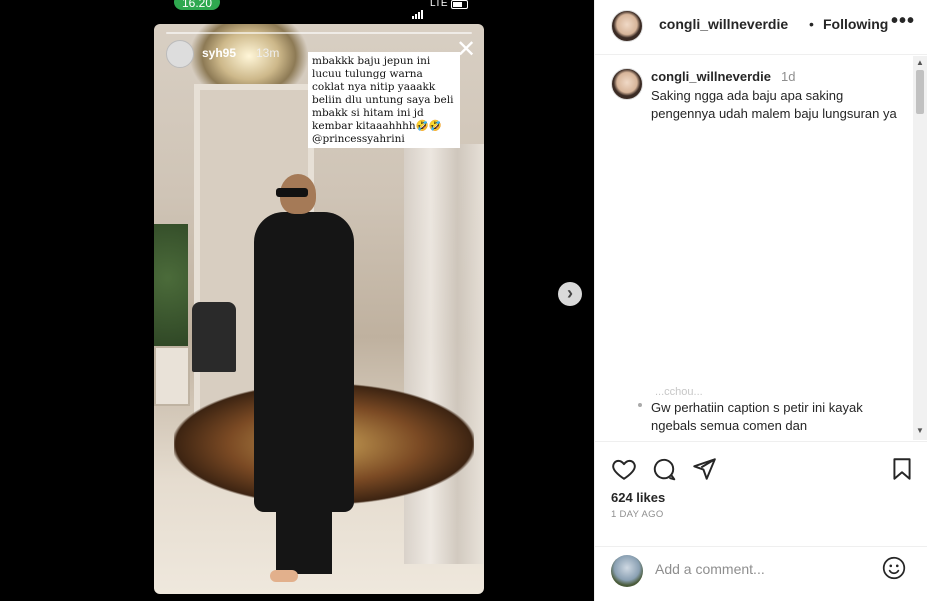 Image resolution: width=927 pixels, height=601 pixels. I want to click on comments-scrollbar: ▲ ▼, so click(920, 248).